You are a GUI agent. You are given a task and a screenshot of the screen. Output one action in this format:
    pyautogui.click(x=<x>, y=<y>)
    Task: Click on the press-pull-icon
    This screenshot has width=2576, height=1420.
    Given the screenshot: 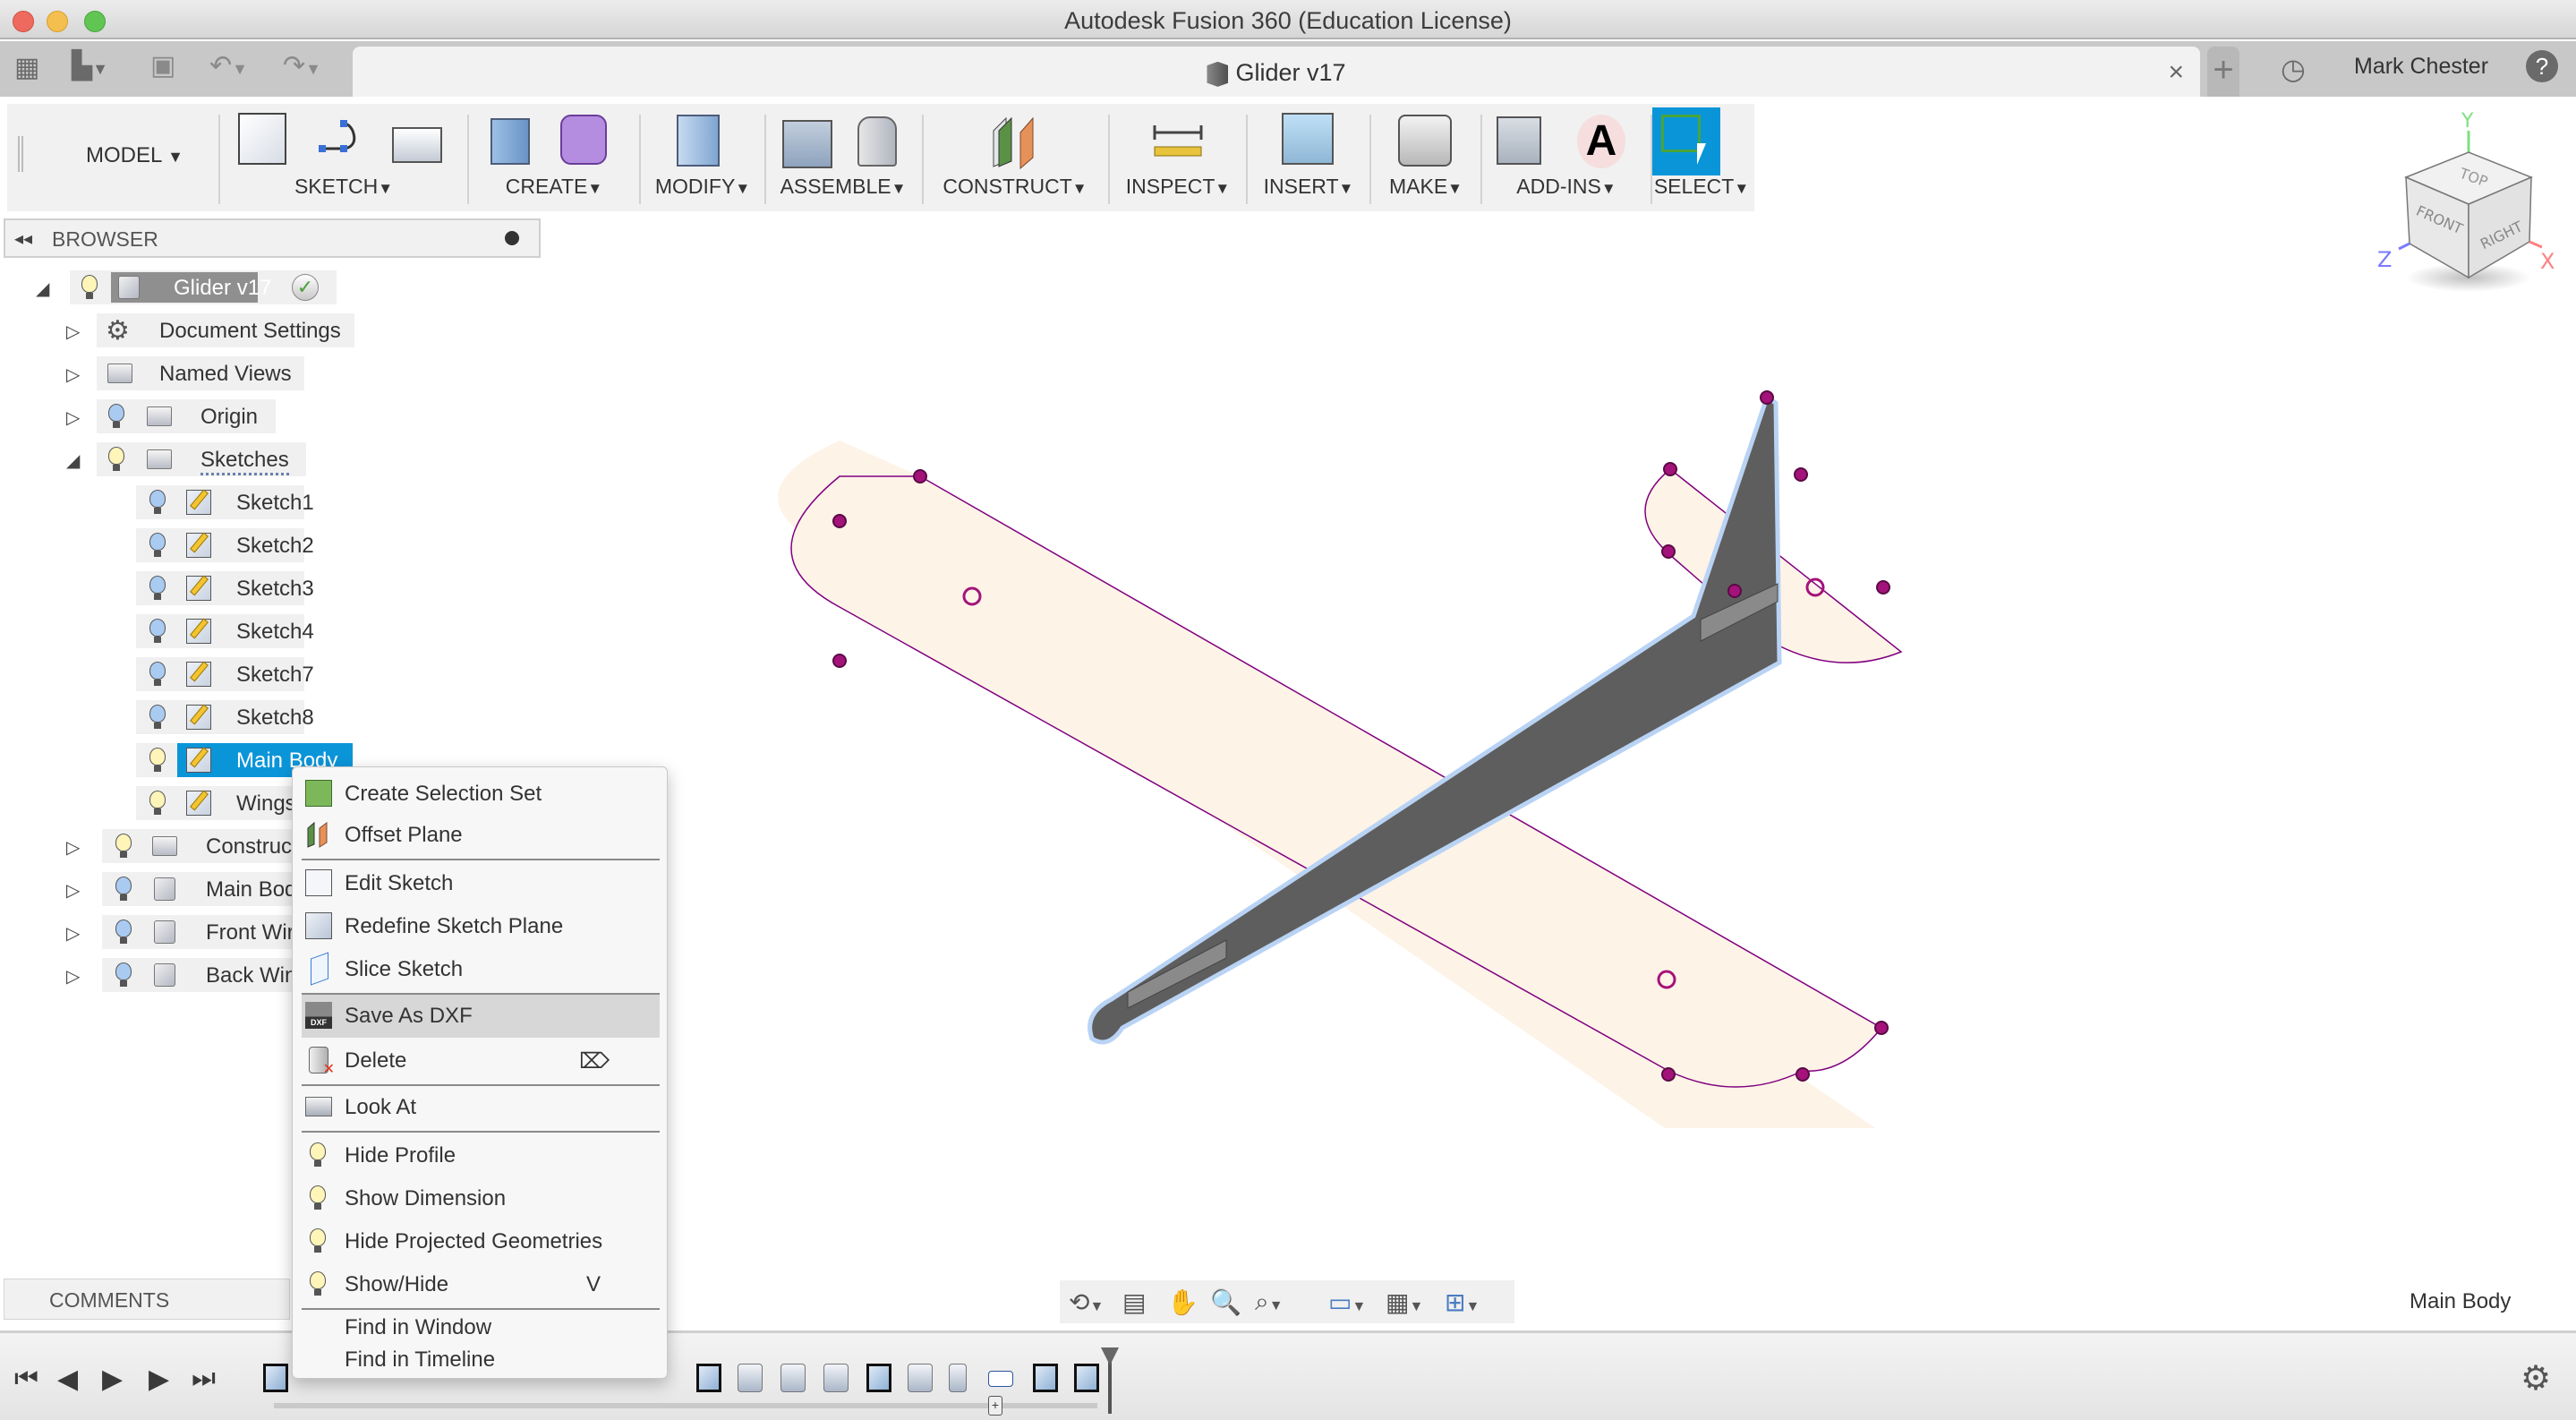 What is the action you would take?
    pyautogui.click(x=698, y=141)
    